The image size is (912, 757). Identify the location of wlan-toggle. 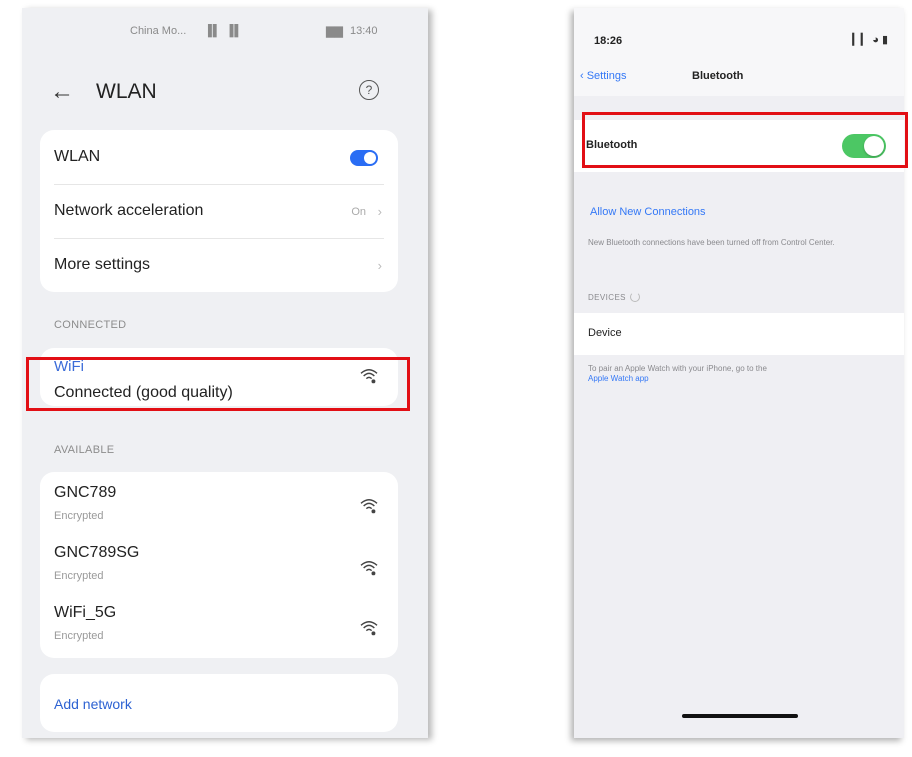
(364, 158).